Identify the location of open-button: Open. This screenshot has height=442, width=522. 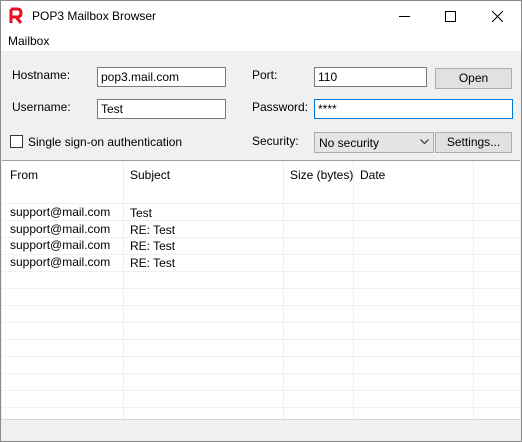
(473, 78).